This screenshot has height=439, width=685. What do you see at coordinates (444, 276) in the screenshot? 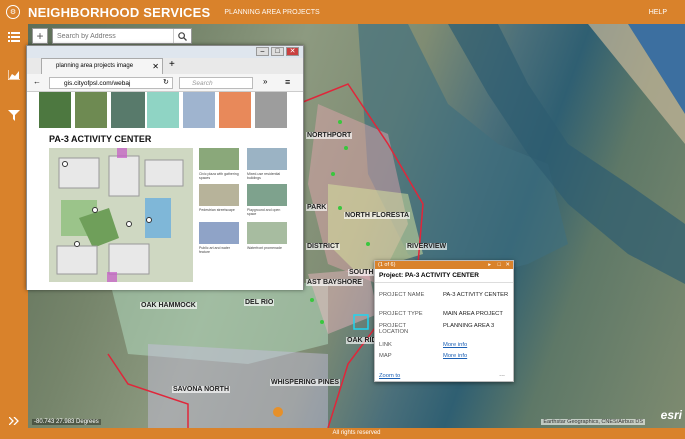
I see `popup-title: Project: PA-3 ACTIVITY CENTER` at bounding box center [444, 276].